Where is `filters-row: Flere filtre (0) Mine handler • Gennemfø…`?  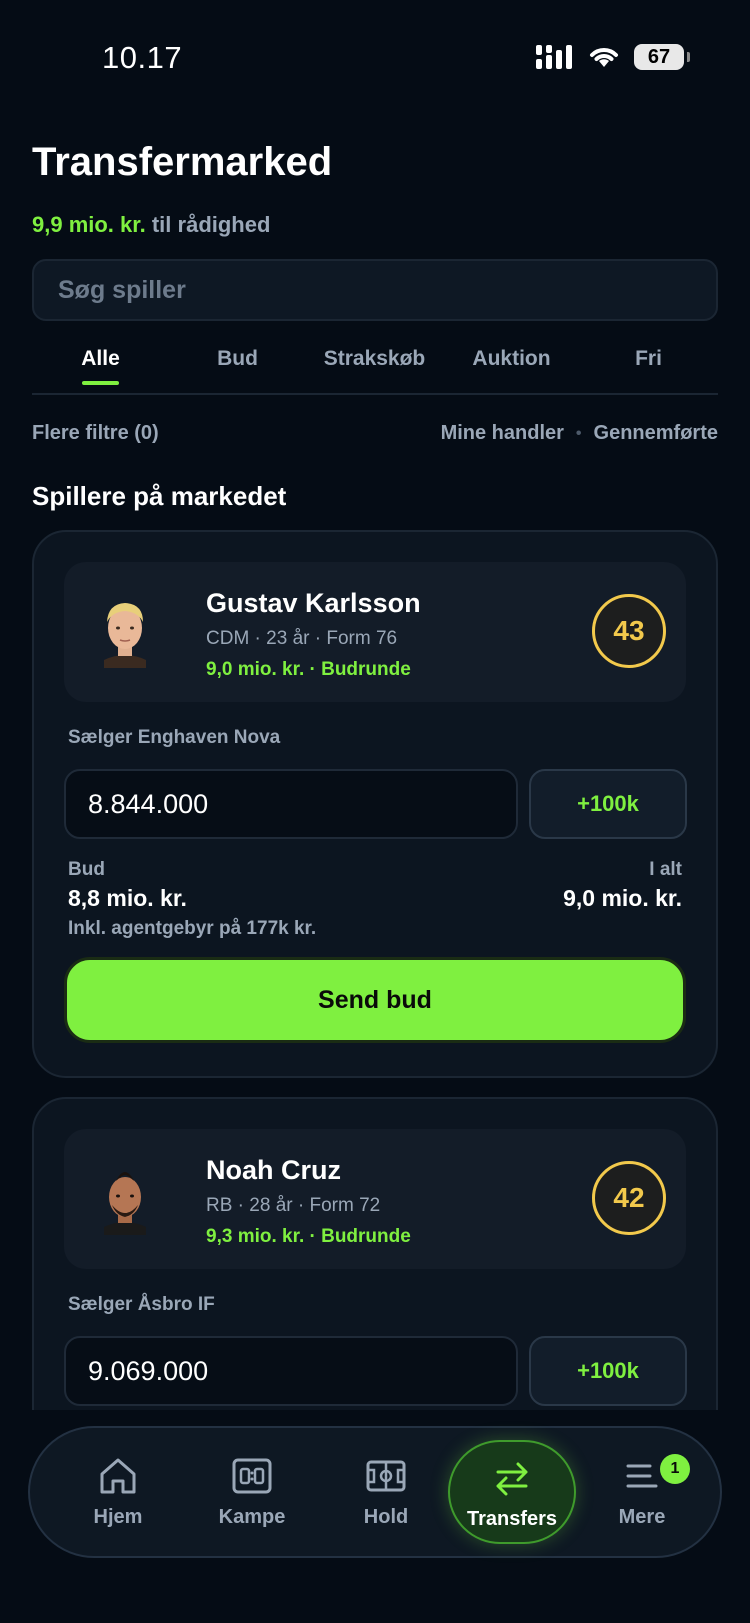 filters-row: Flere filtre (0) Mine handler • Gennemfø… is located at coordinates (375, 433).